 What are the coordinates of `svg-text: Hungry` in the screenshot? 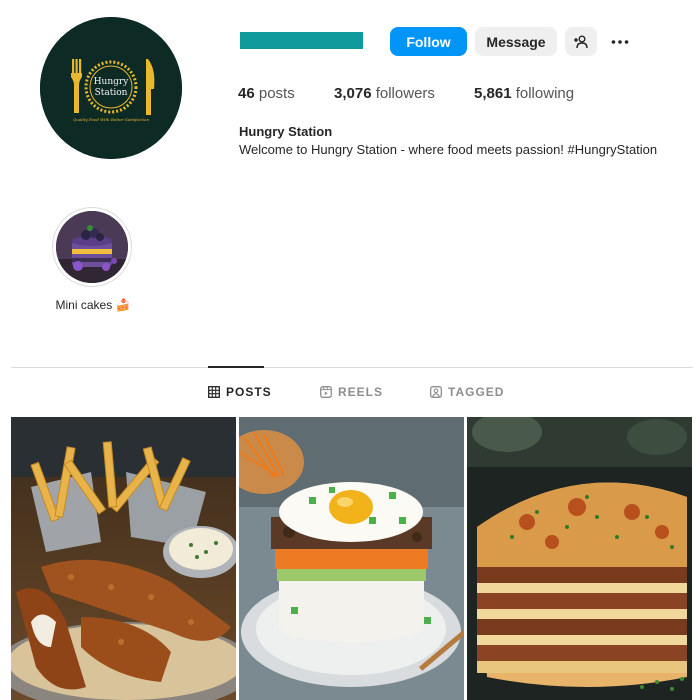 It's located at (112, 82).